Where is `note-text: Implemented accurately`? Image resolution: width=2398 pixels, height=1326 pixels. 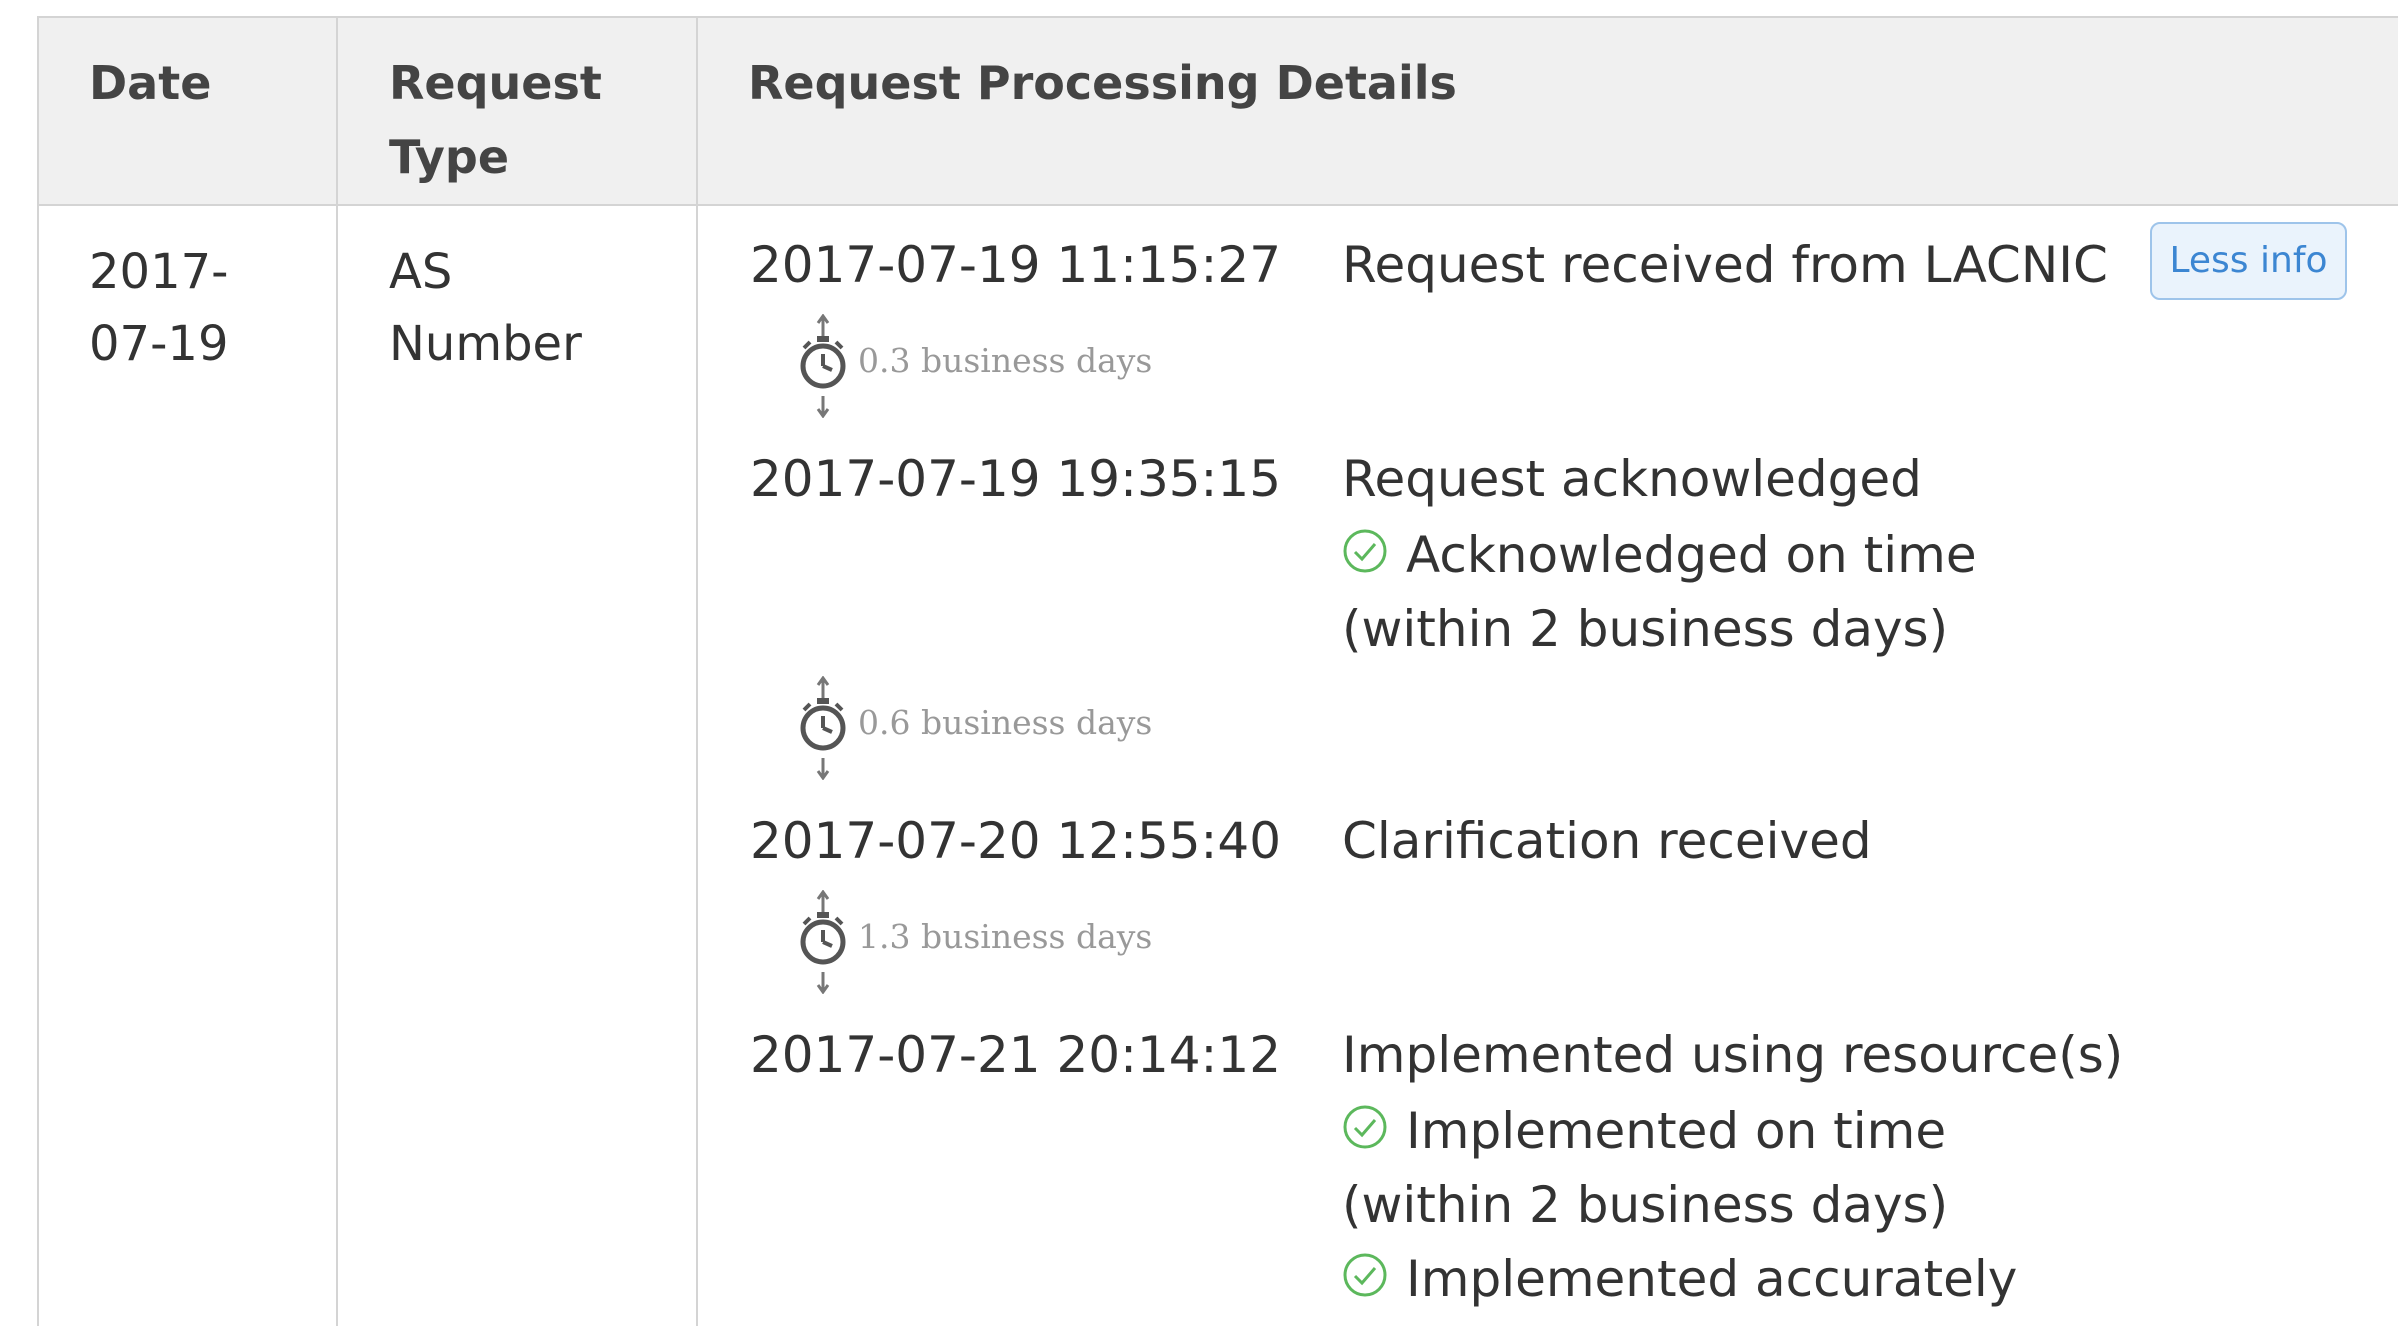 note-text: Implemented accurately is located at coordinates (1712, 1279).